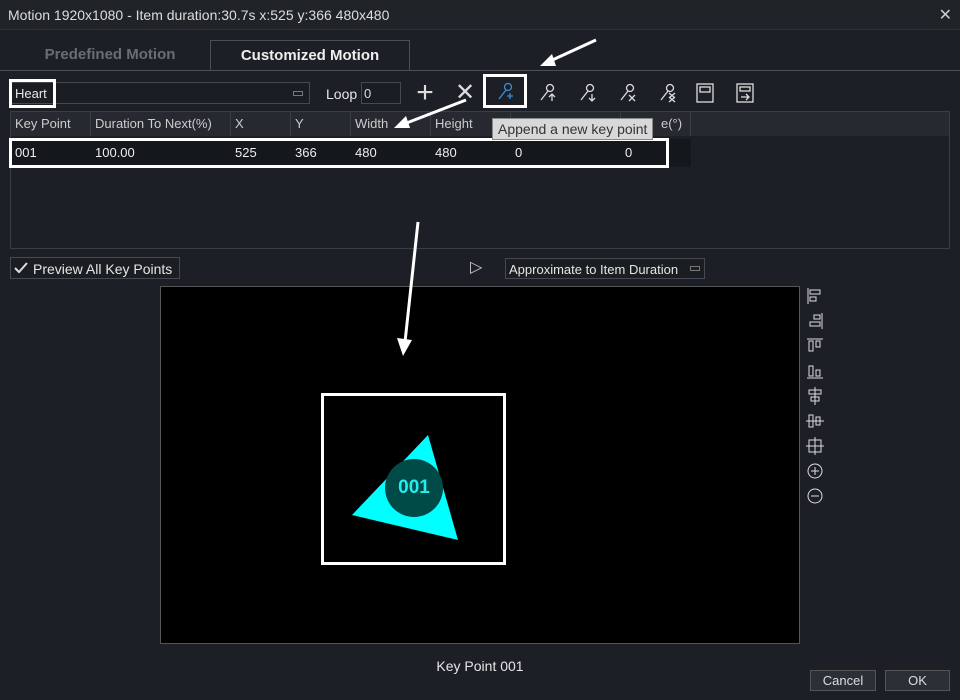 This screenshot has height=700, width=960. I want to click on approximate-button: Approximate to Item Duration, so click(605, 268).